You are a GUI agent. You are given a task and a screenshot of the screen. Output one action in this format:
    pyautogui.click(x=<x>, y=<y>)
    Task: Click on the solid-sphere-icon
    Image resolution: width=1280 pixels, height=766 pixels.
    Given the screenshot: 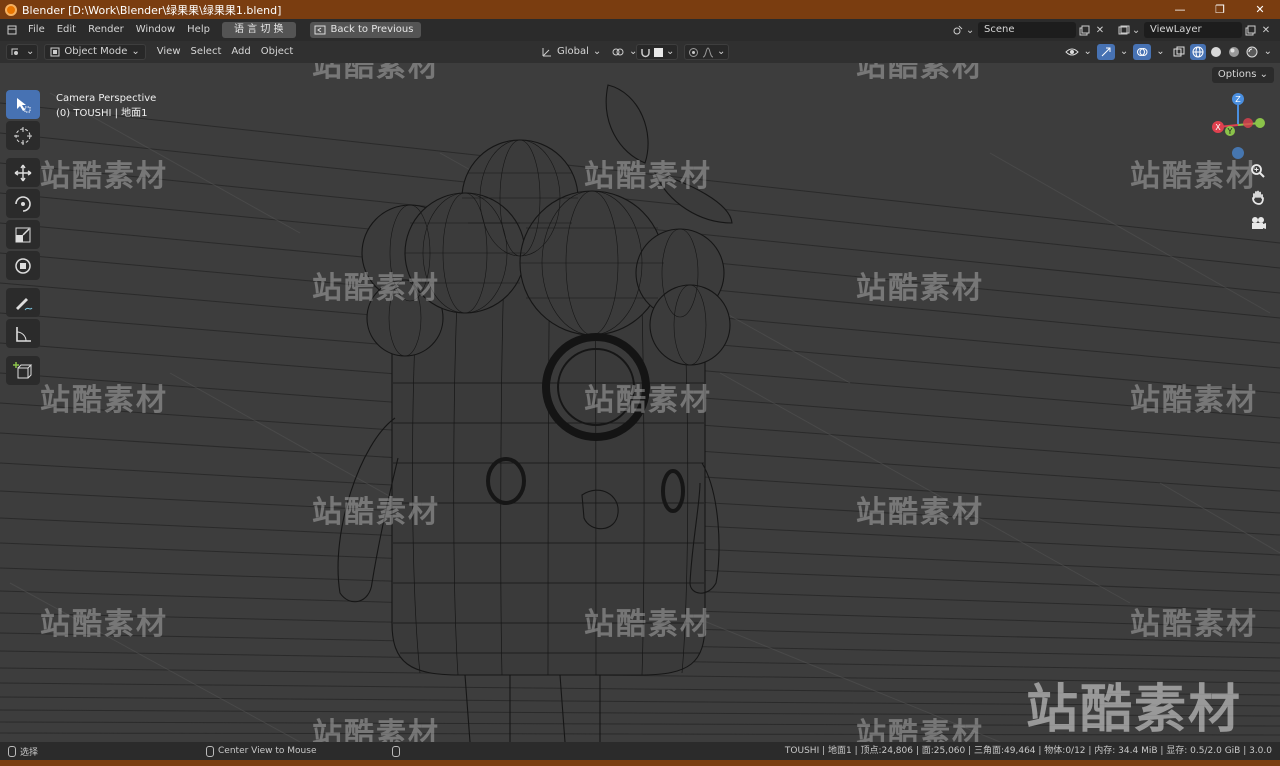 What is the action you would take?
    pyautogui.click(x=1215, y=52)
    